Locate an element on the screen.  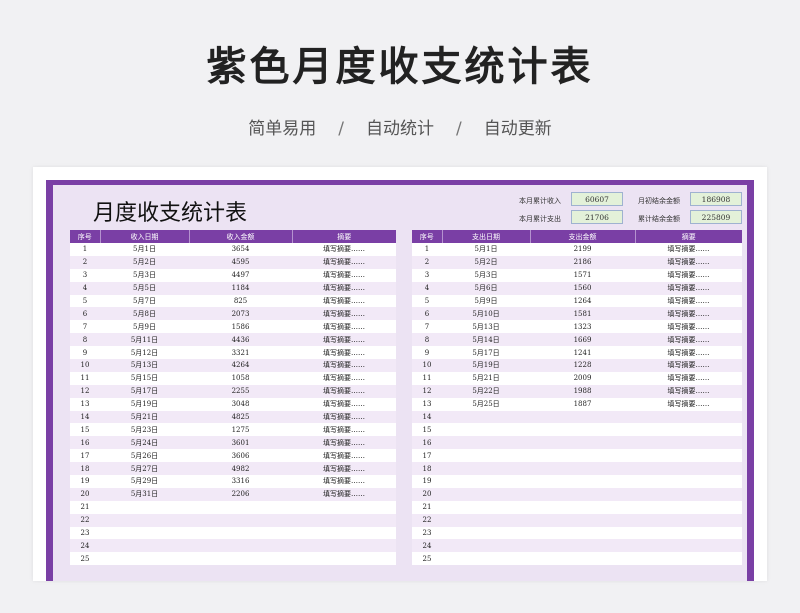
stat-cumulative-balance-value: 225809 is located at coordinates (716, 217).